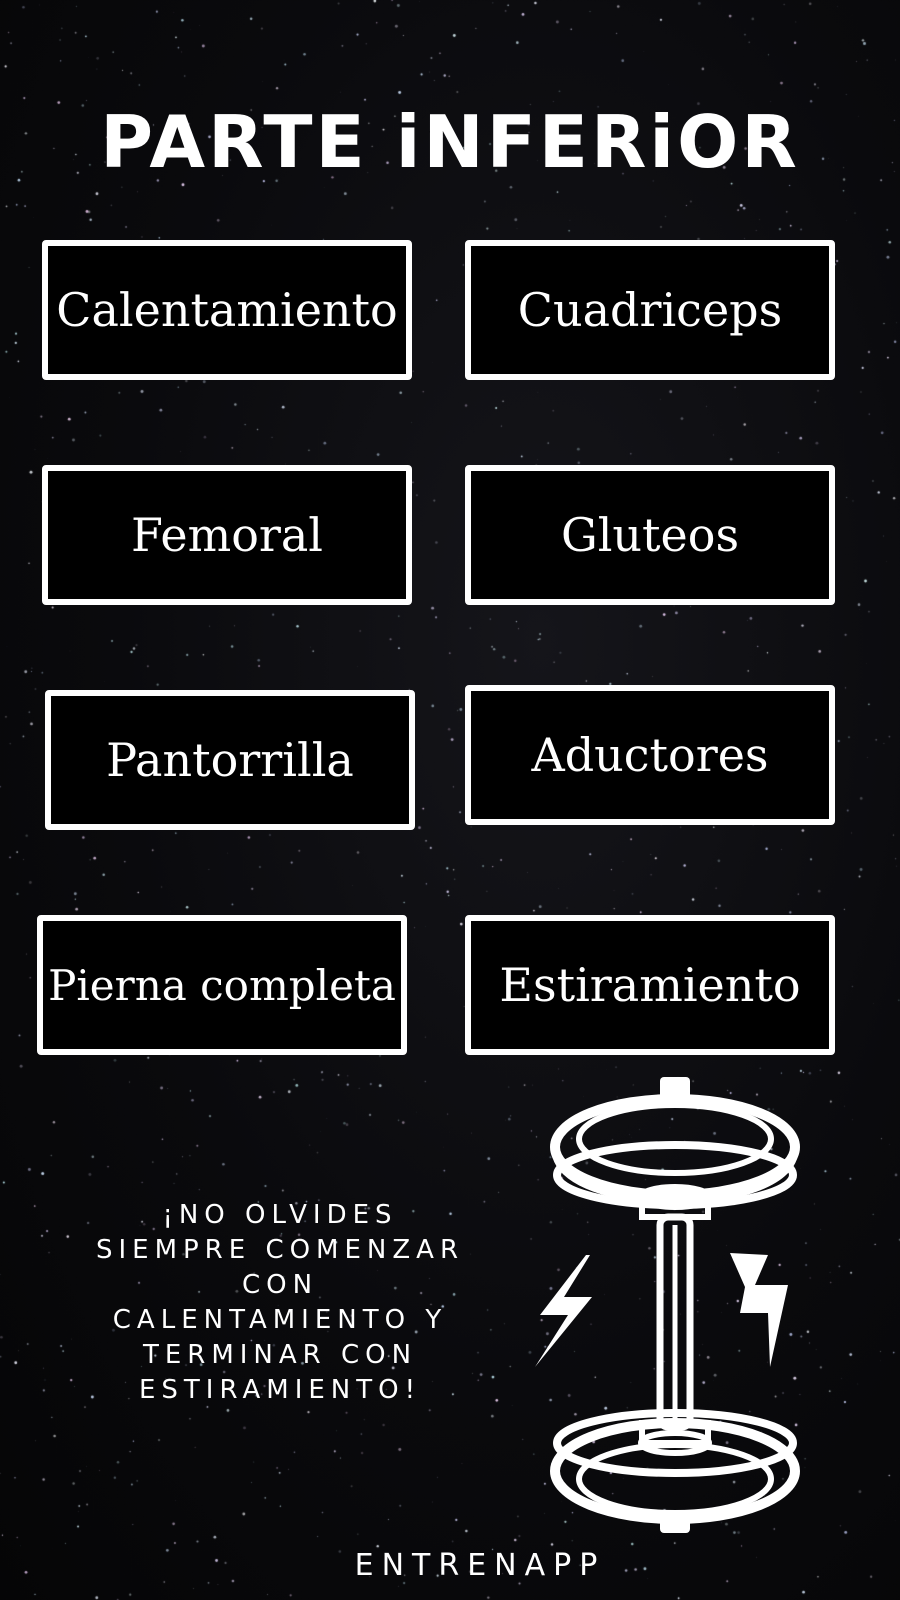 Image resolution: width=900 pixels, height=1600 pixels. I want to click on pantorrilla-button: Pantorrilla, so click(230, 760).